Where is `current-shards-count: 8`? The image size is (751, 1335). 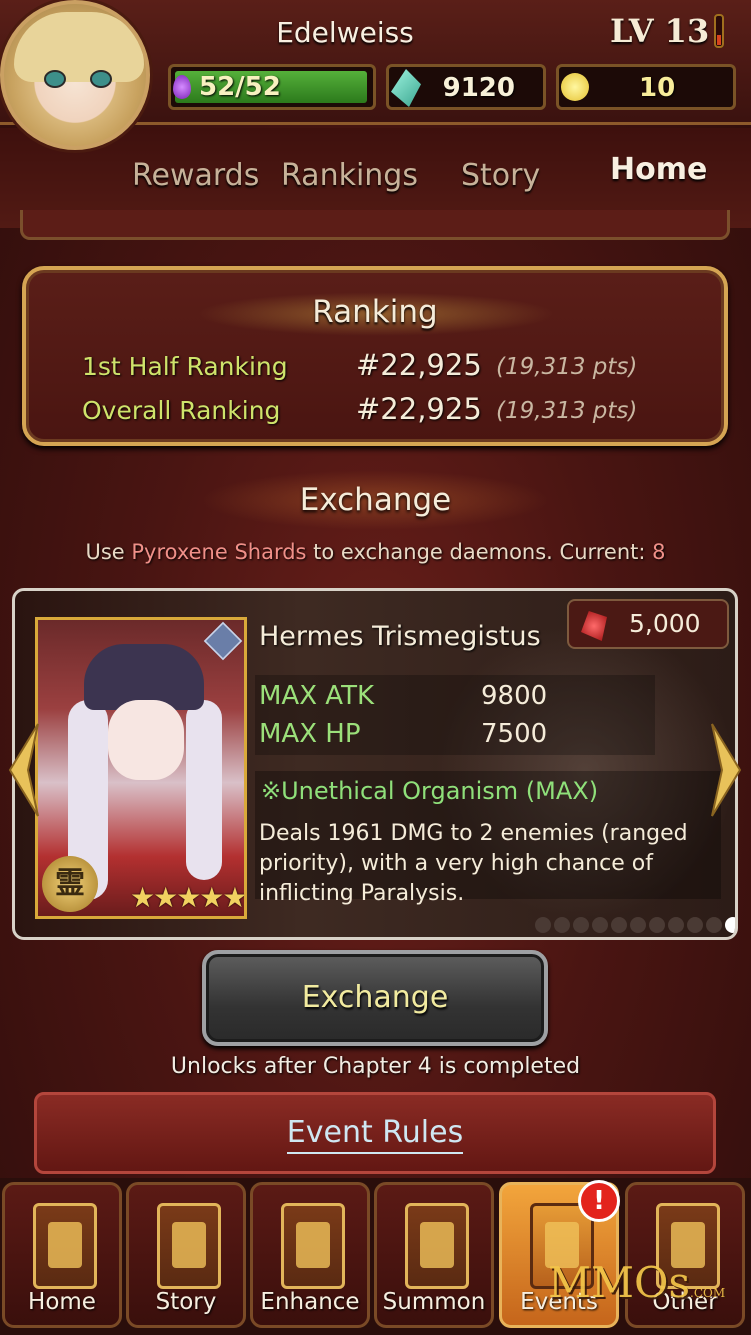 current-shards-count: 8 is located at coordinates (659, 552).